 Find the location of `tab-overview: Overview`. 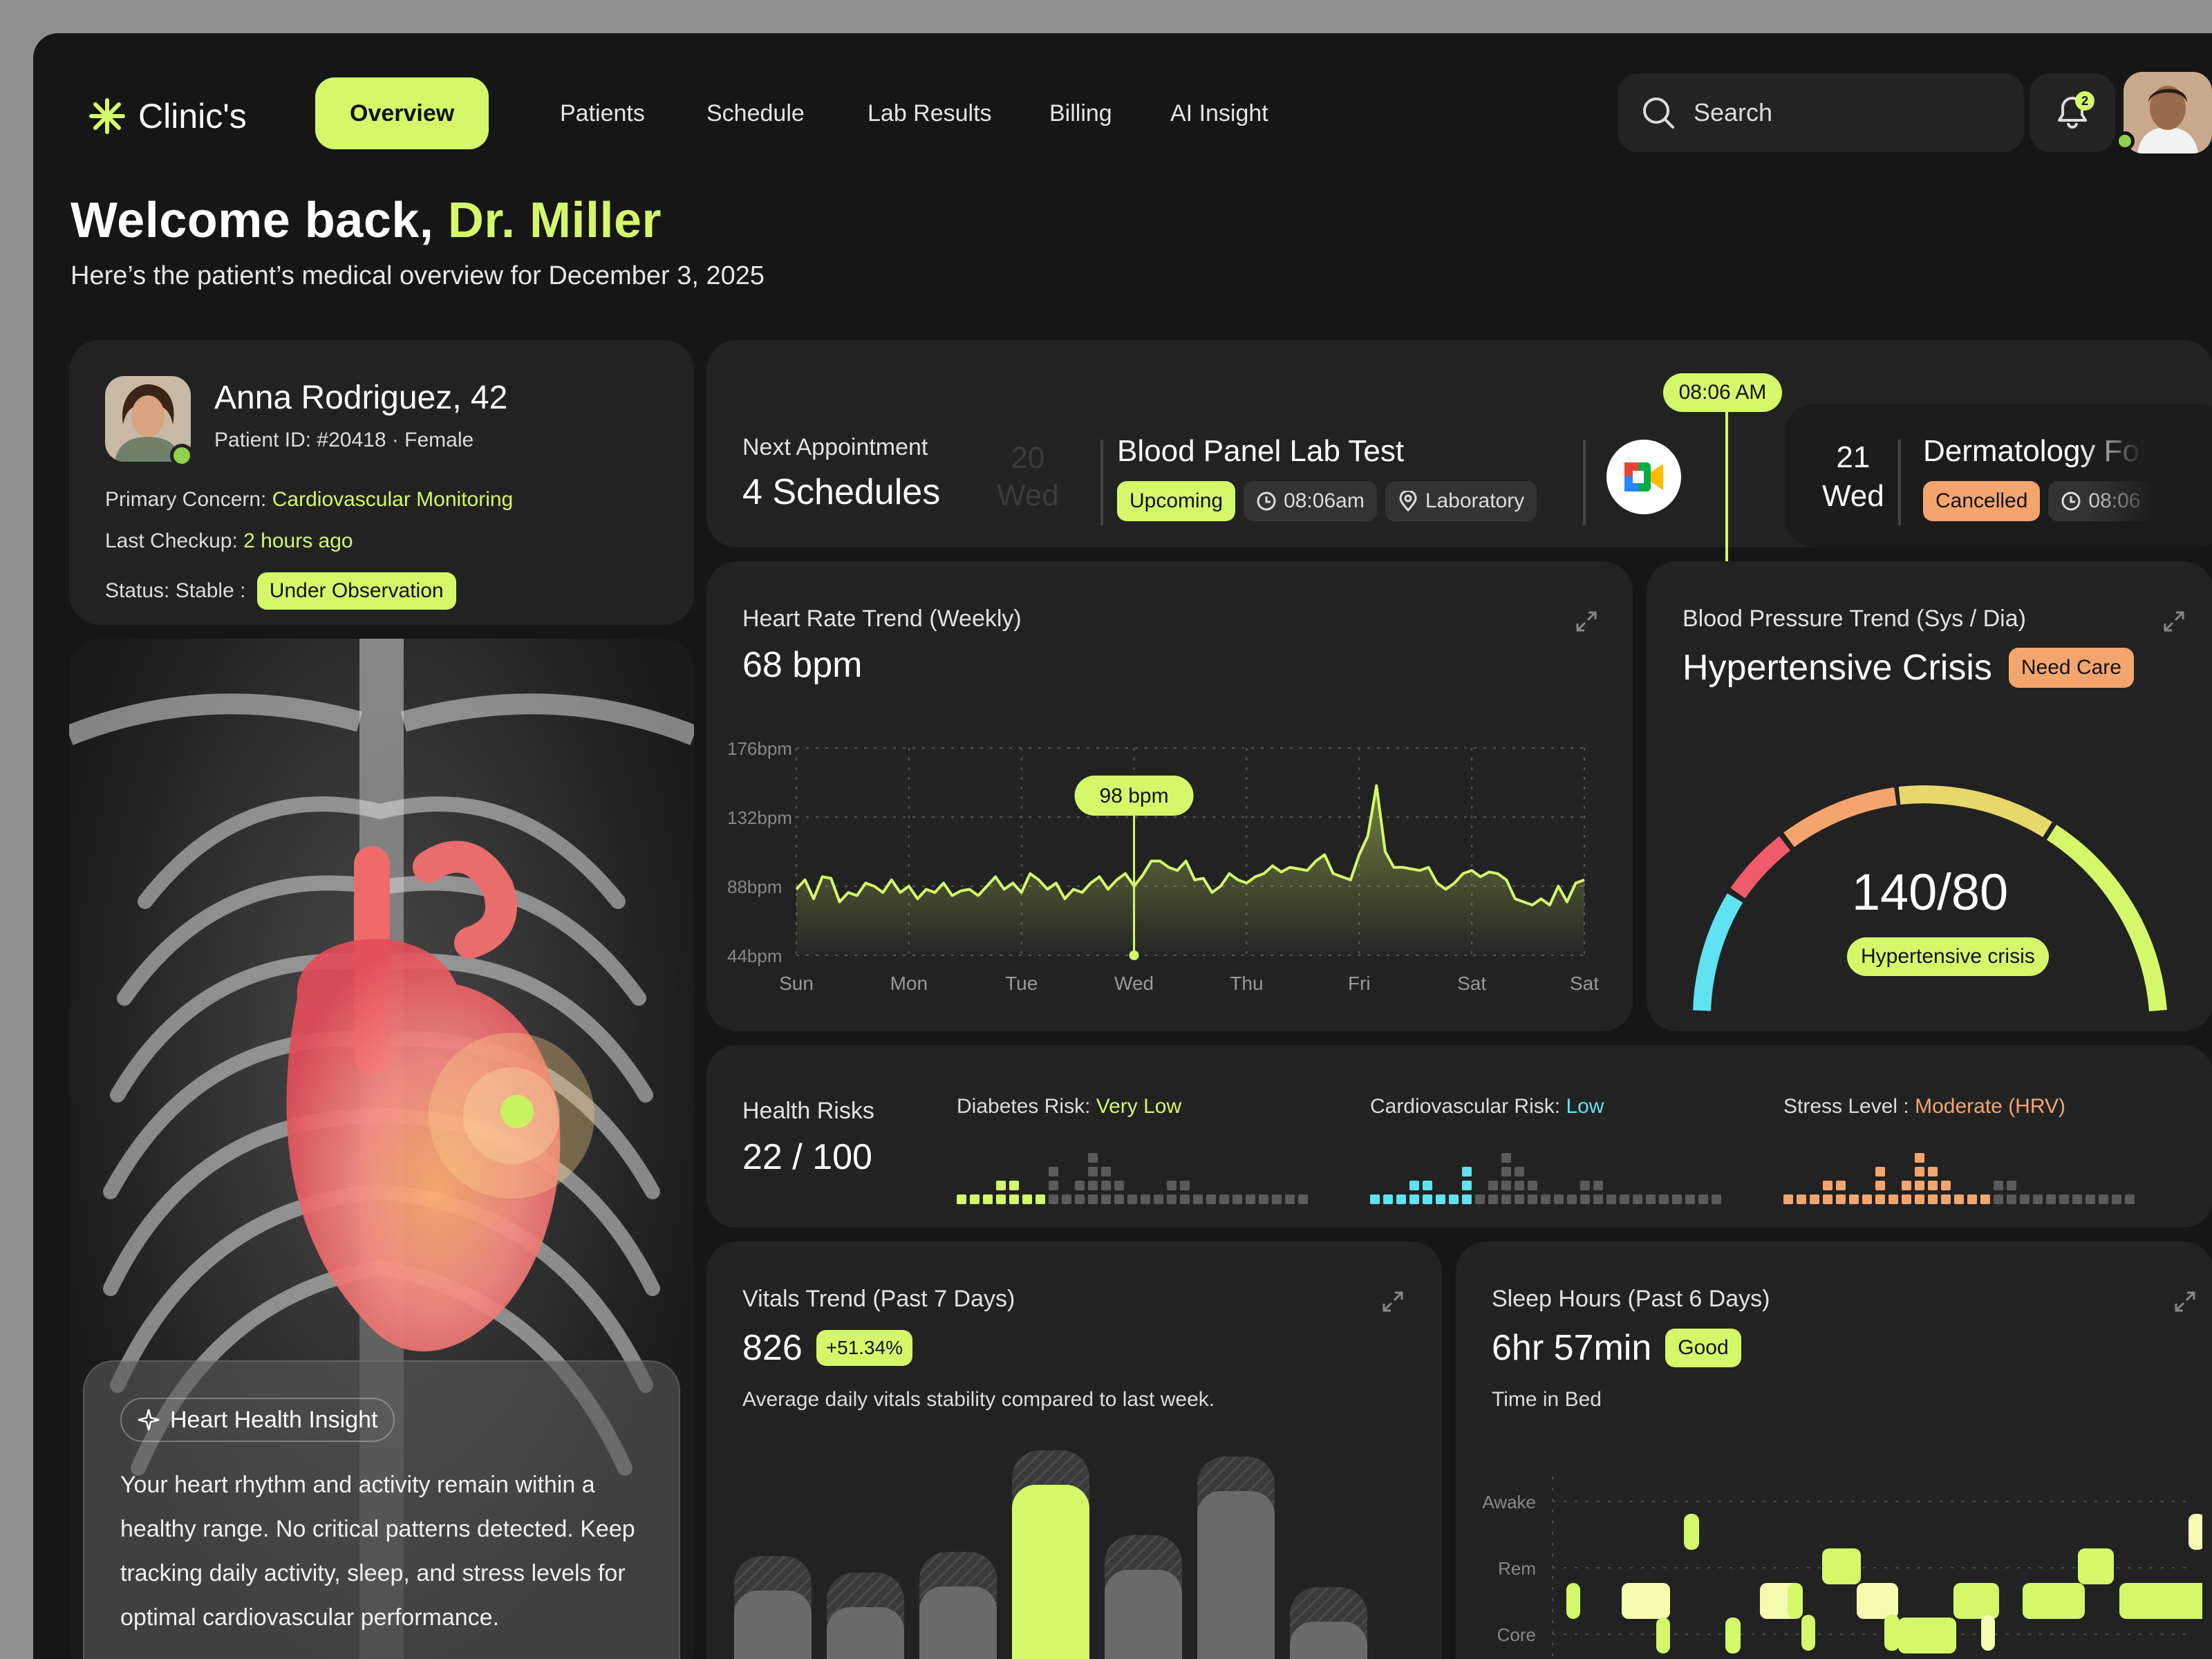

tab-overview: Overview is located at coordinates (402, 113).